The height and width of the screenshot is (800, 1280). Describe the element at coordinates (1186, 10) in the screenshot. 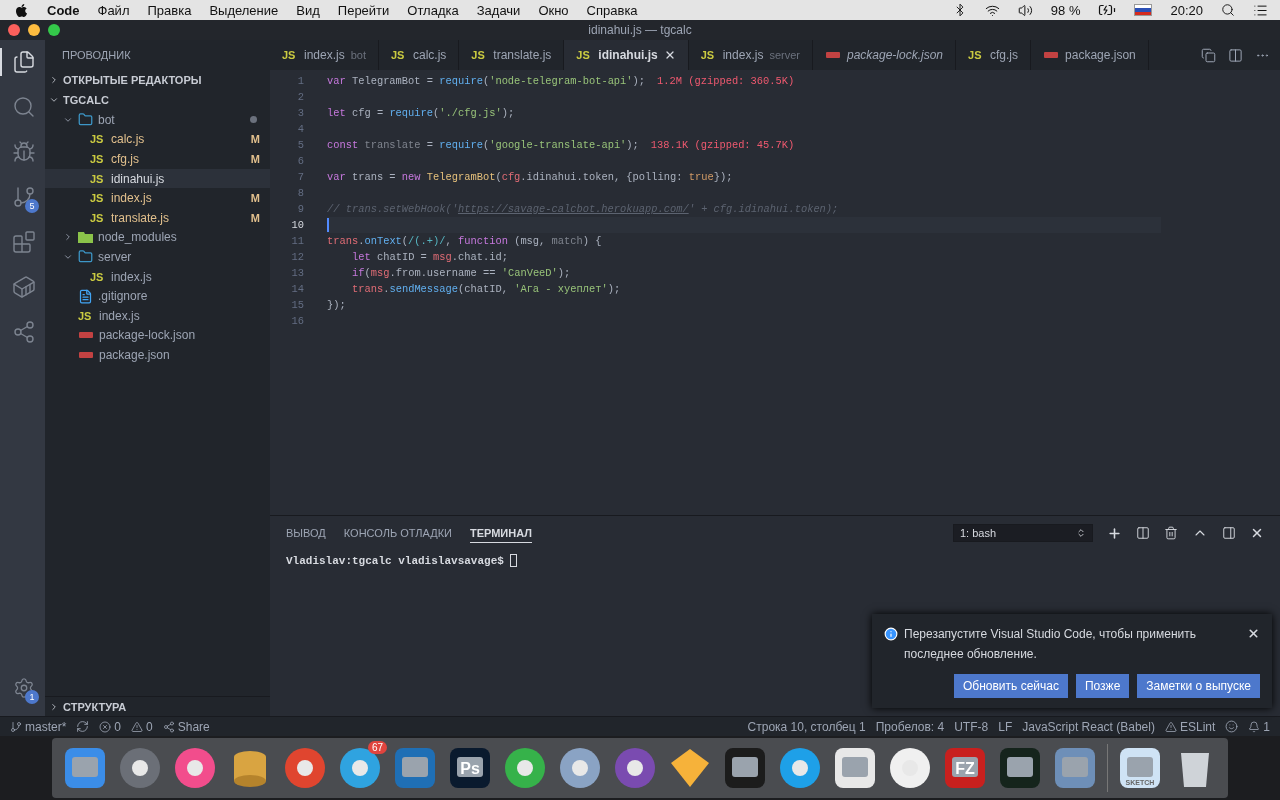

I see `clock: 20:20` at that location.